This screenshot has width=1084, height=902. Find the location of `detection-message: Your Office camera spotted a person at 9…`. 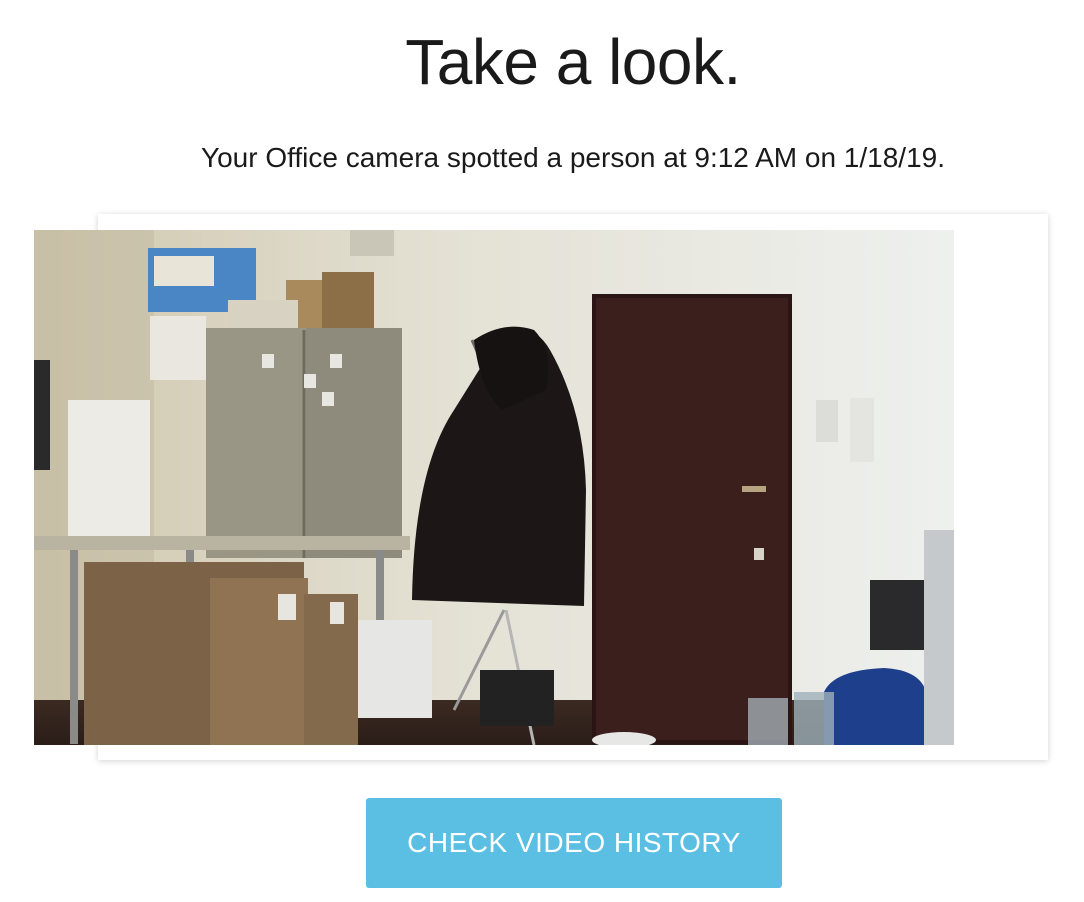

detection-message: Your Office camera spotted a person at 9… is located at coordinates (573, 157).